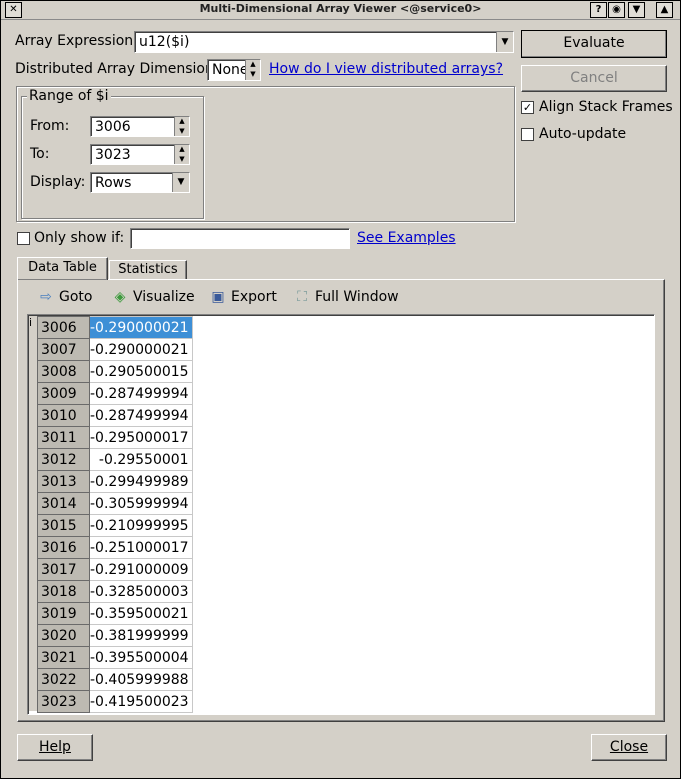 This screenshot has height=779, width=681. Describe the element at coordinates (63, 679) in the screenshot. I see `row-index: 3022` at that location.